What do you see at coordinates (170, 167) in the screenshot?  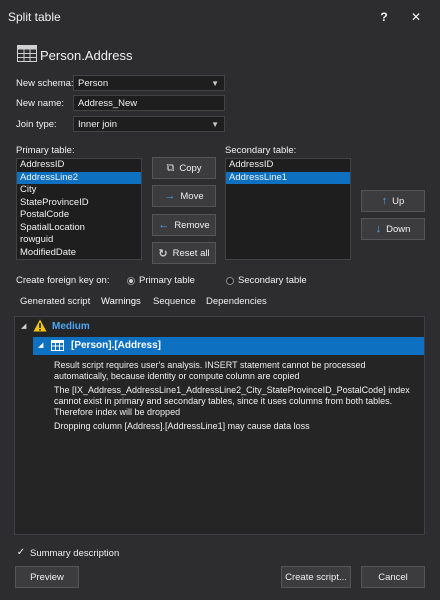 I see `copy-icon: ⧉` at bounding box center [170, 167].